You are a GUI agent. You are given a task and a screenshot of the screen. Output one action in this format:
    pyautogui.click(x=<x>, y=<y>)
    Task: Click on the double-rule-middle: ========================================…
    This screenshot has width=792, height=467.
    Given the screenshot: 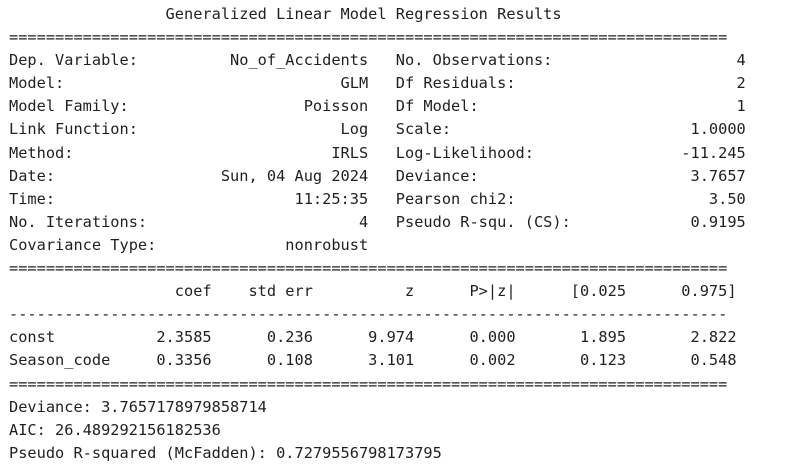 What is the action you would take?
    pyautogui.click(x=368, y=268)
    